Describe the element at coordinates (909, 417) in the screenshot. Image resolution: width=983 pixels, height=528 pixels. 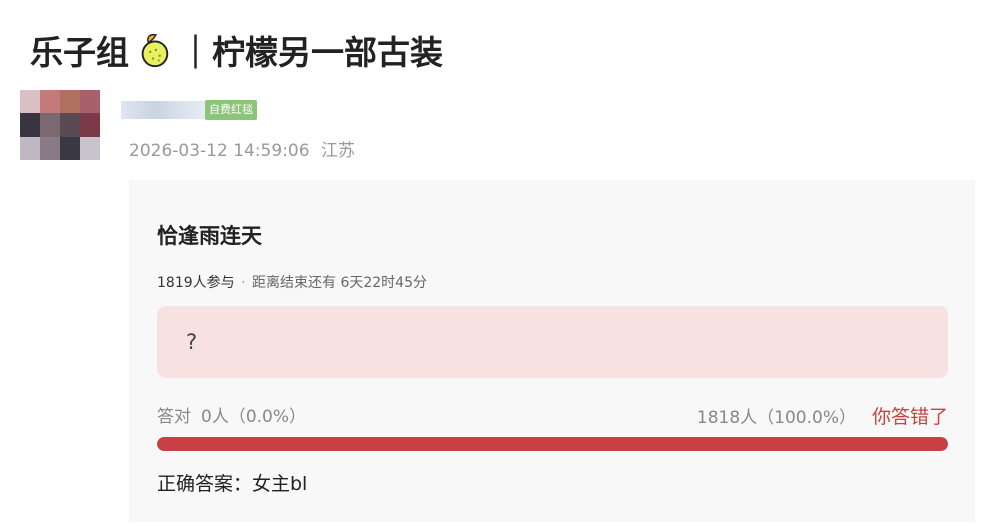
I see `result-status: 你答错了` at that location.